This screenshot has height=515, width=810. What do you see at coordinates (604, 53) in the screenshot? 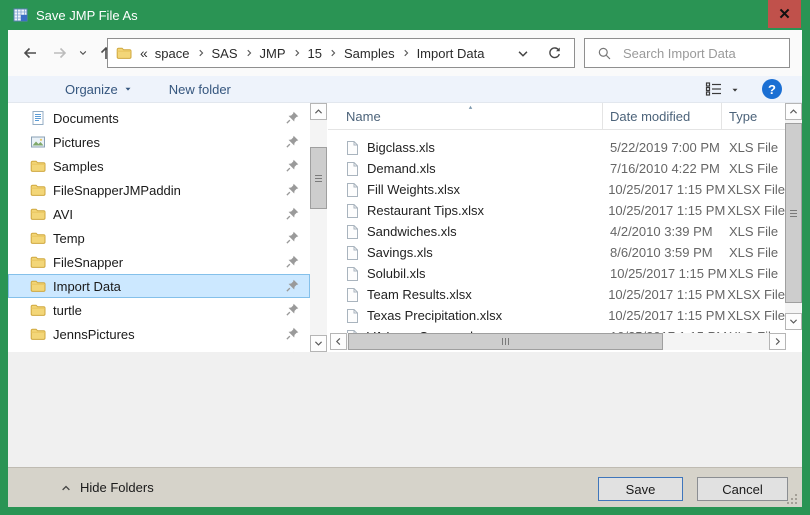
I see `search-icon` at bounding box center [604, 53].